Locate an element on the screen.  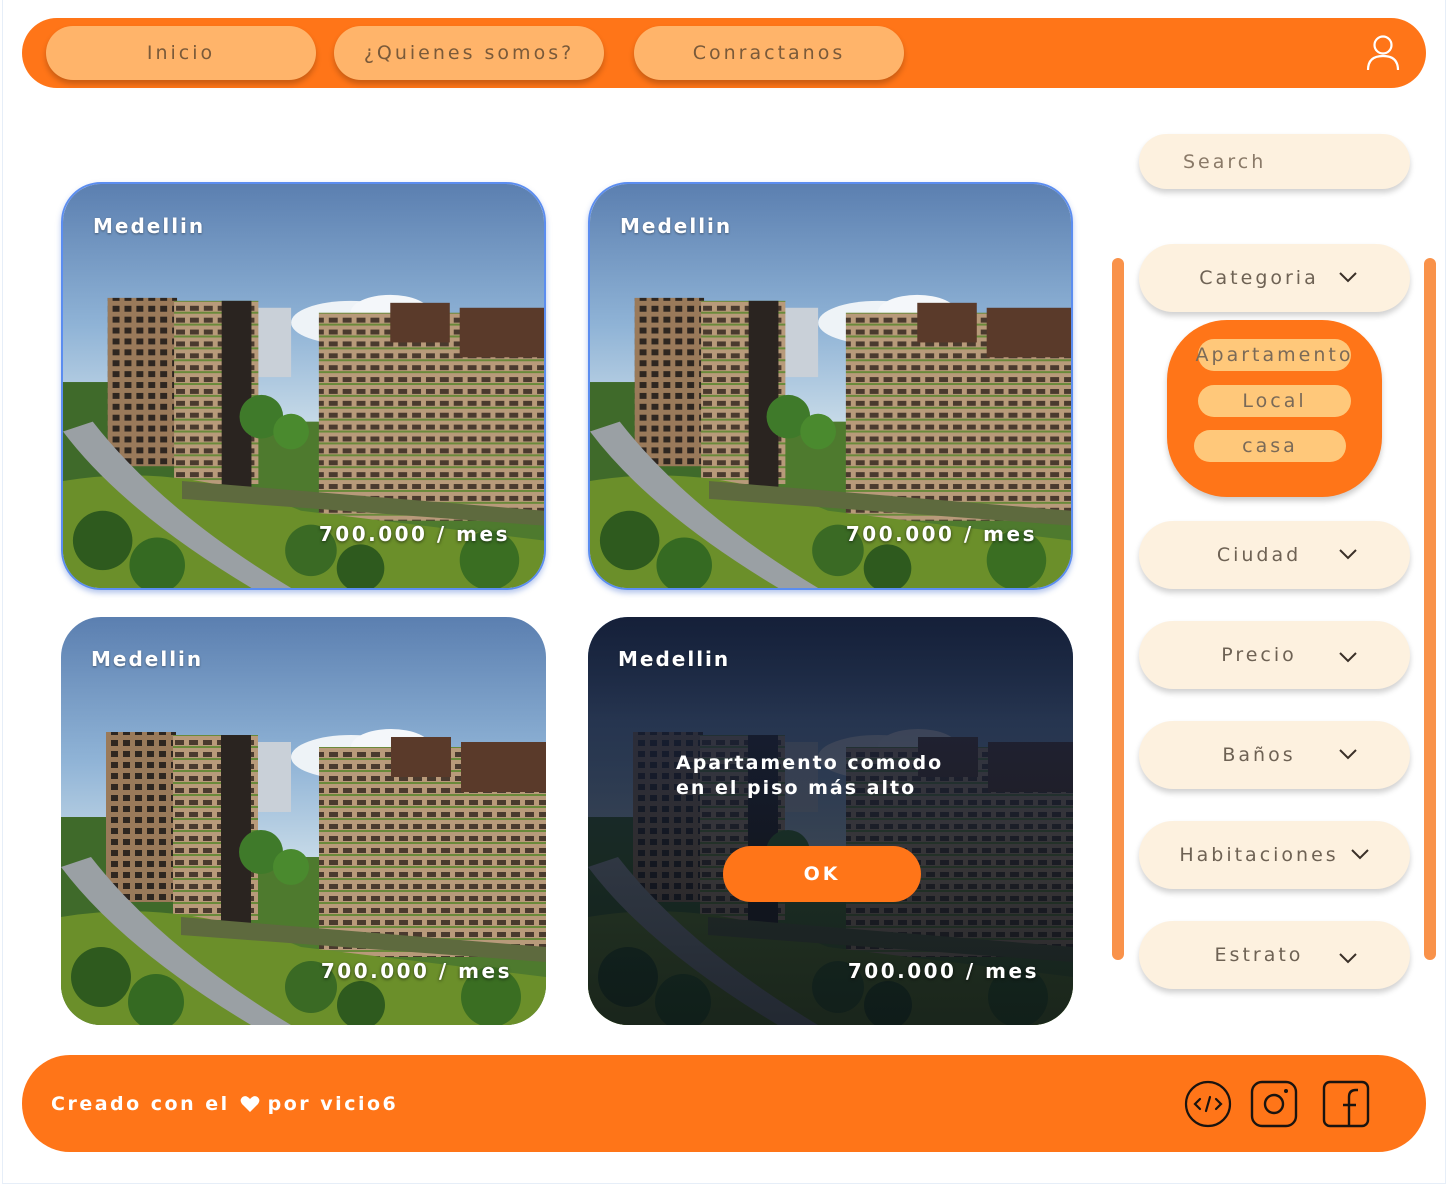
credit-text: Creado con el is located at coordinates (140, 1104).